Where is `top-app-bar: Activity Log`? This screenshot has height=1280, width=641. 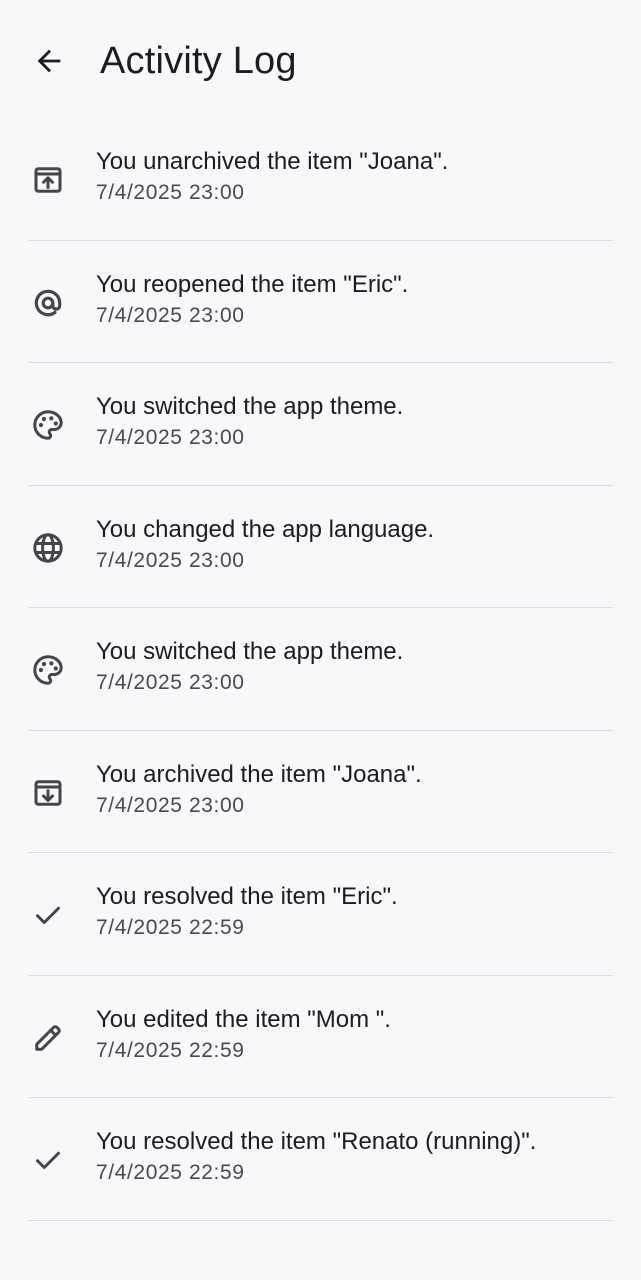 top-app-bar: Activity Log is located at coordinates (320, 61).